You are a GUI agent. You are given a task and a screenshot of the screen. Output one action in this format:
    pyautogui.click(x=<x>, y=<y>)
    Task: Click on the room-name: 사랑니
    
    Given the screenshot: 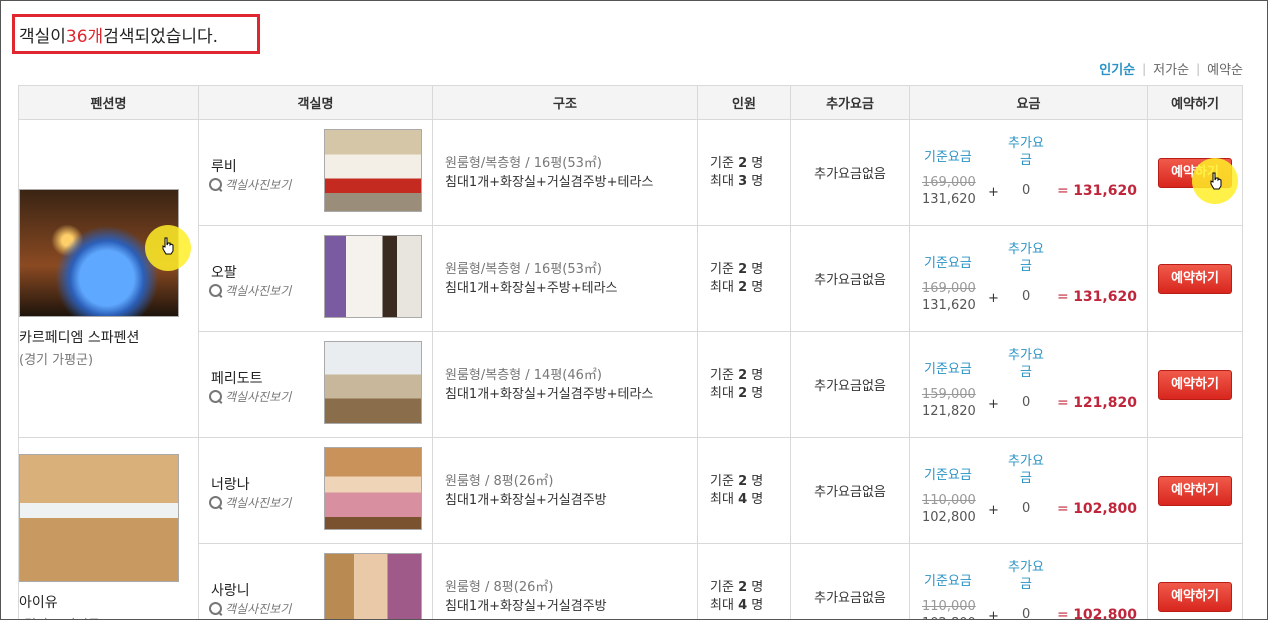 What is the action you would take?
    pyautogui.click(x=230, y=590)
    